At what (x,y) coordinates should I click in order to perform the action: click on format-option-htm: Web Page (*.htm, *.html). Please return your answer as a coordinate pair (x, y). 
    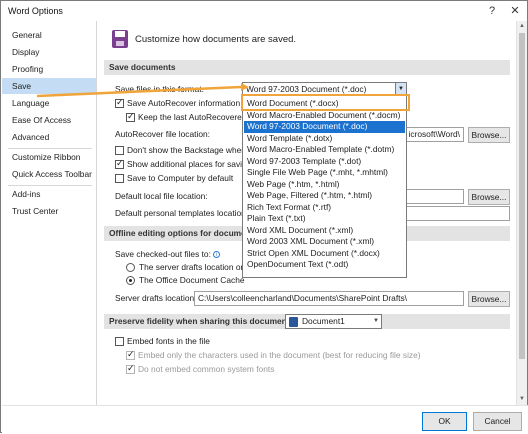
    Looking at the image, I should click on (324, 185).